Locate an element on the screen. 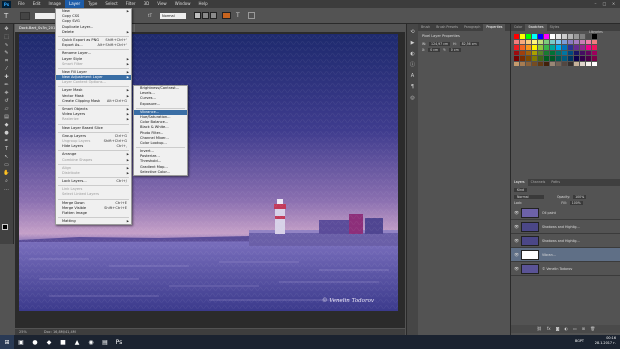  tab-styles: Styles is located at coordinates (555, 27).